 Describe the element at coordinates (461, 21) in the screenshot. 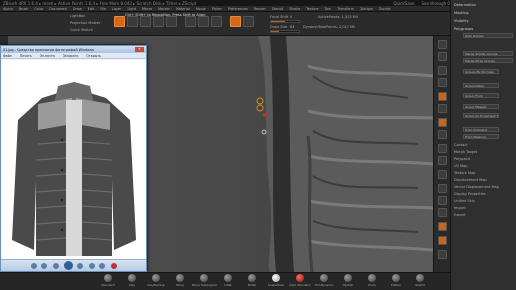

I see `palette-visibility: Visibility` at that location.